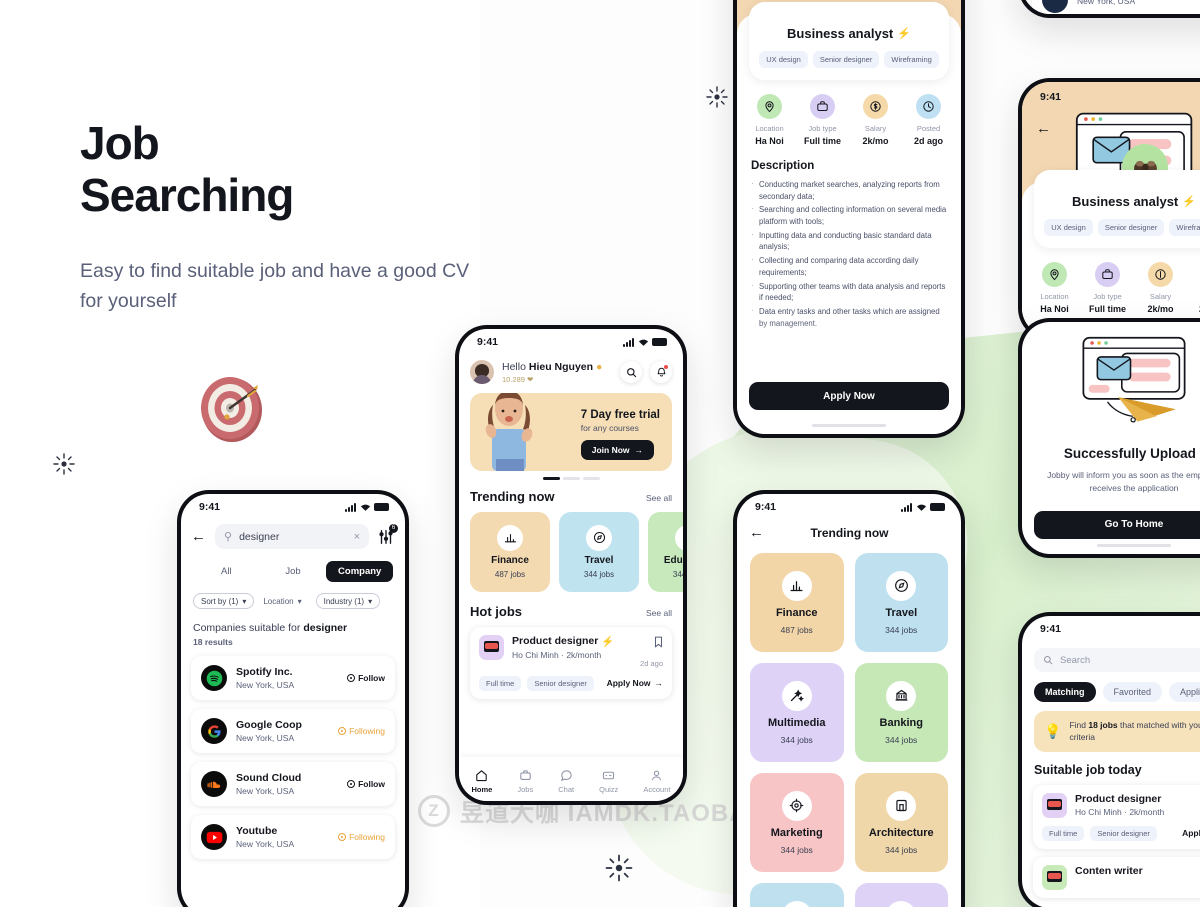  What do you see at coordinates (1132, 692) in the screenshot?
I see `tab-favorited: Favorited` at bounding box center [1132, 692].